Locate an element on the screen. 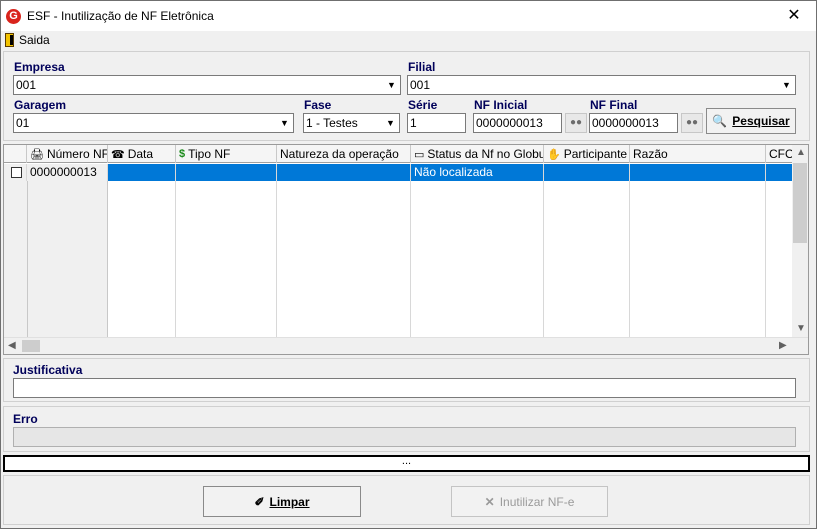  scroll-left-icon: ◀ is located at coordinates (12, 345).